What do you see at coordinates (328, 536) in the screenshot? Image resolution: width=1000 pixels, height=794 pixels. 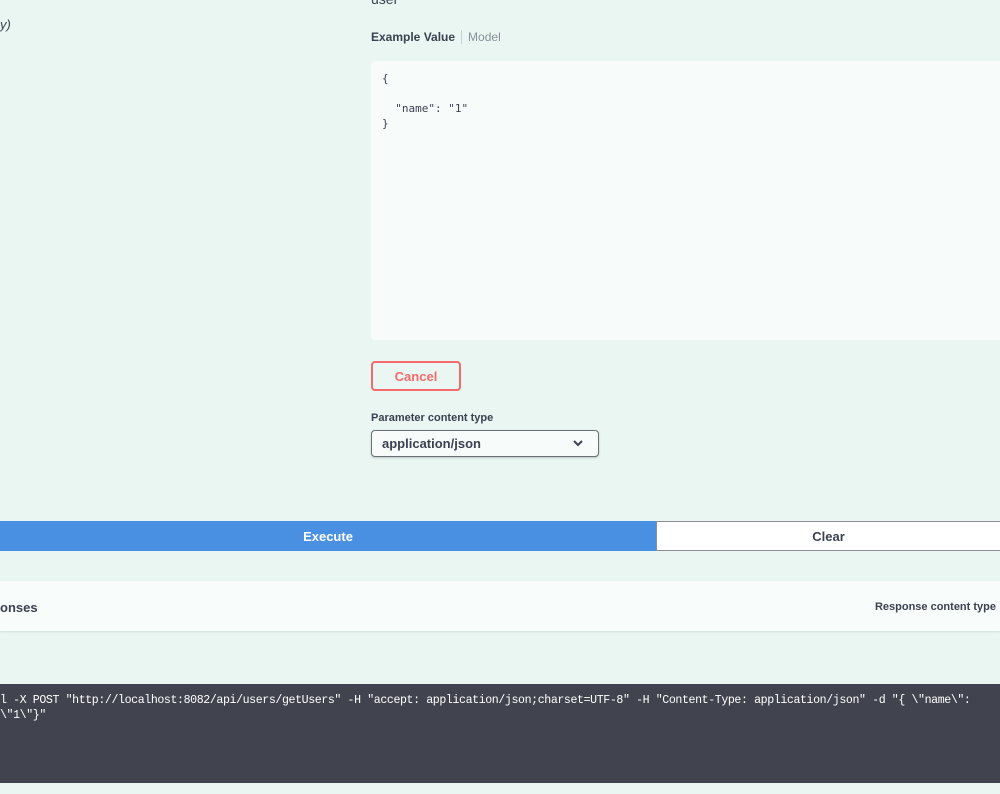 I see `execute-button: Execute` at bounding box center [328, 536].